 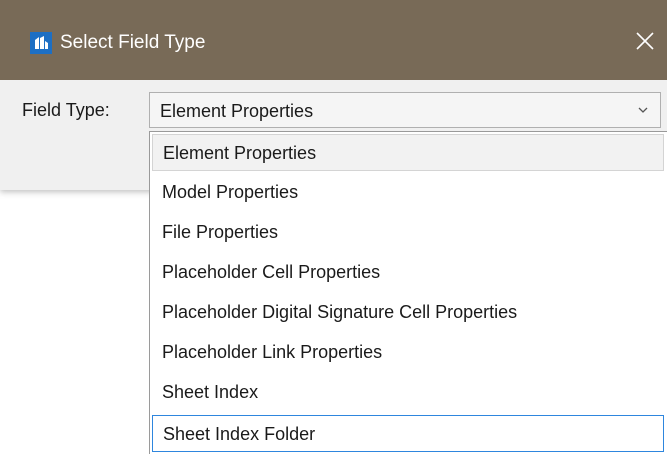 I want to click on option-placeholder-cell-properties: Placeholder Cell Properties, so click(x=408, y=272).